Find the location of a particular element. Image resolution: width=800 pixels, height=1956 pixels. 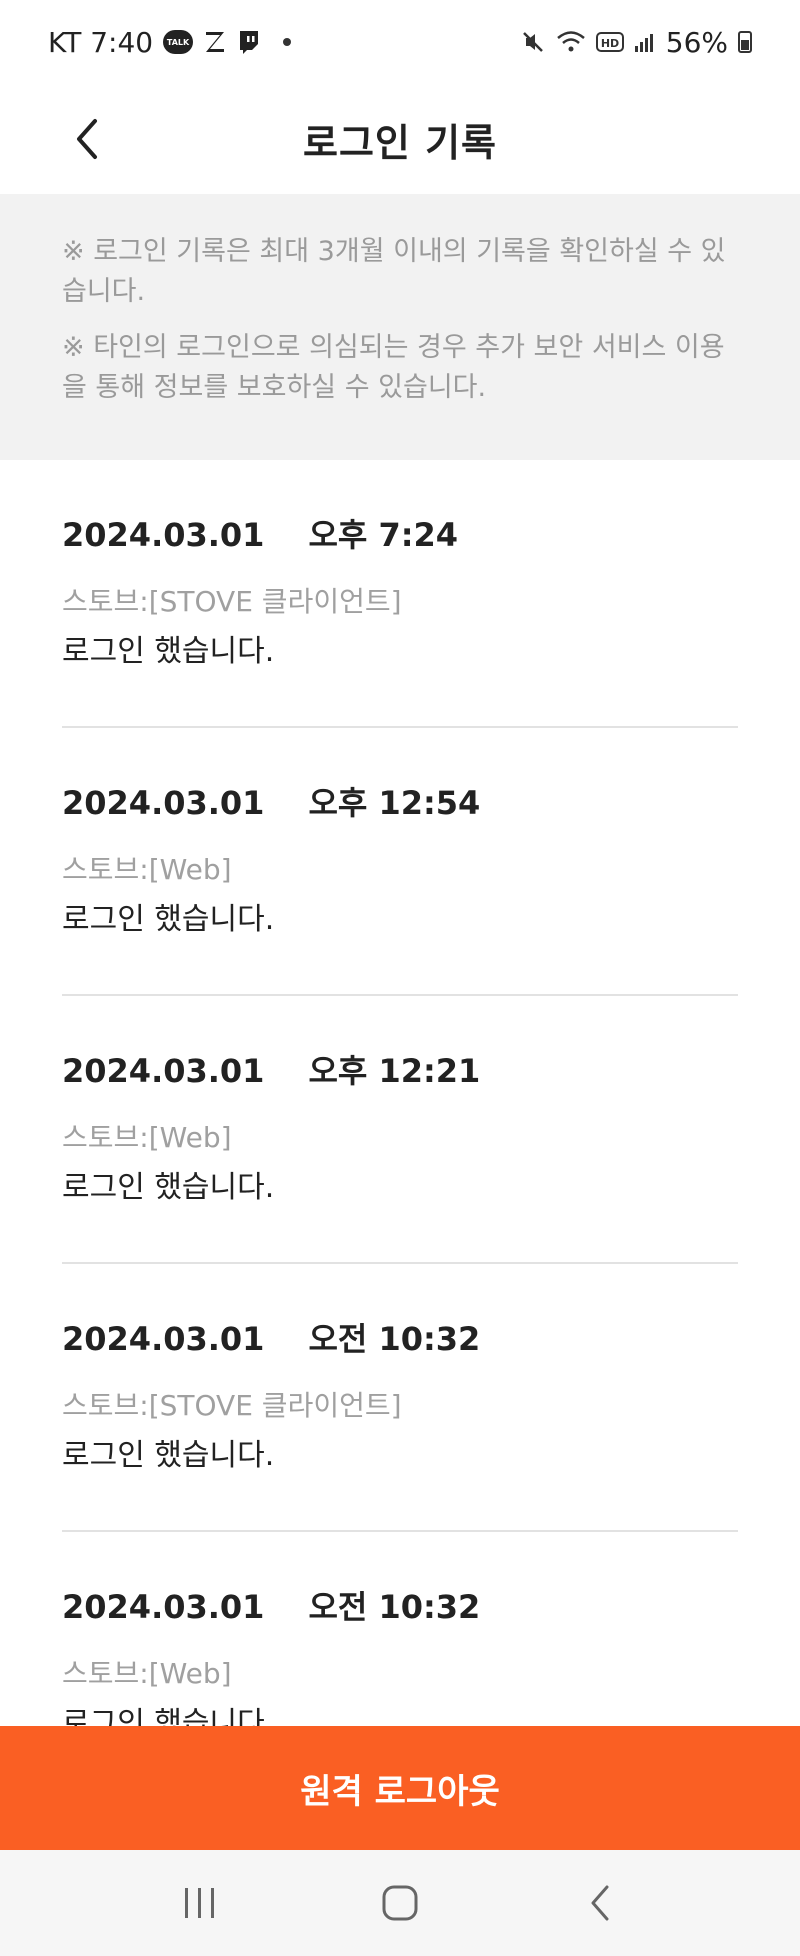

system-nav-bar is located at coordinates (400, 1903).